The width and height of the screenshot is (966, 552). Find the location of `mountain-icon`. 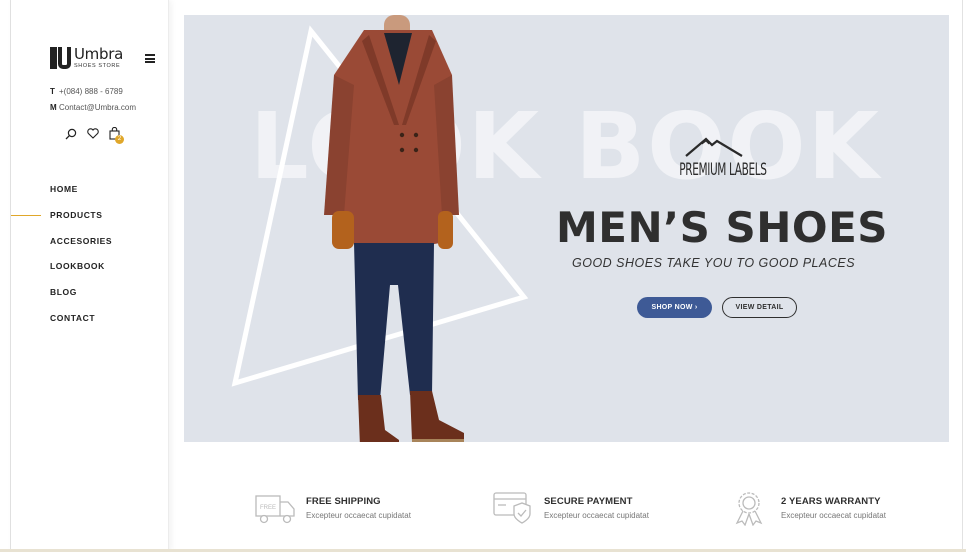

mountain-icon is located at coordinates (714, 147).